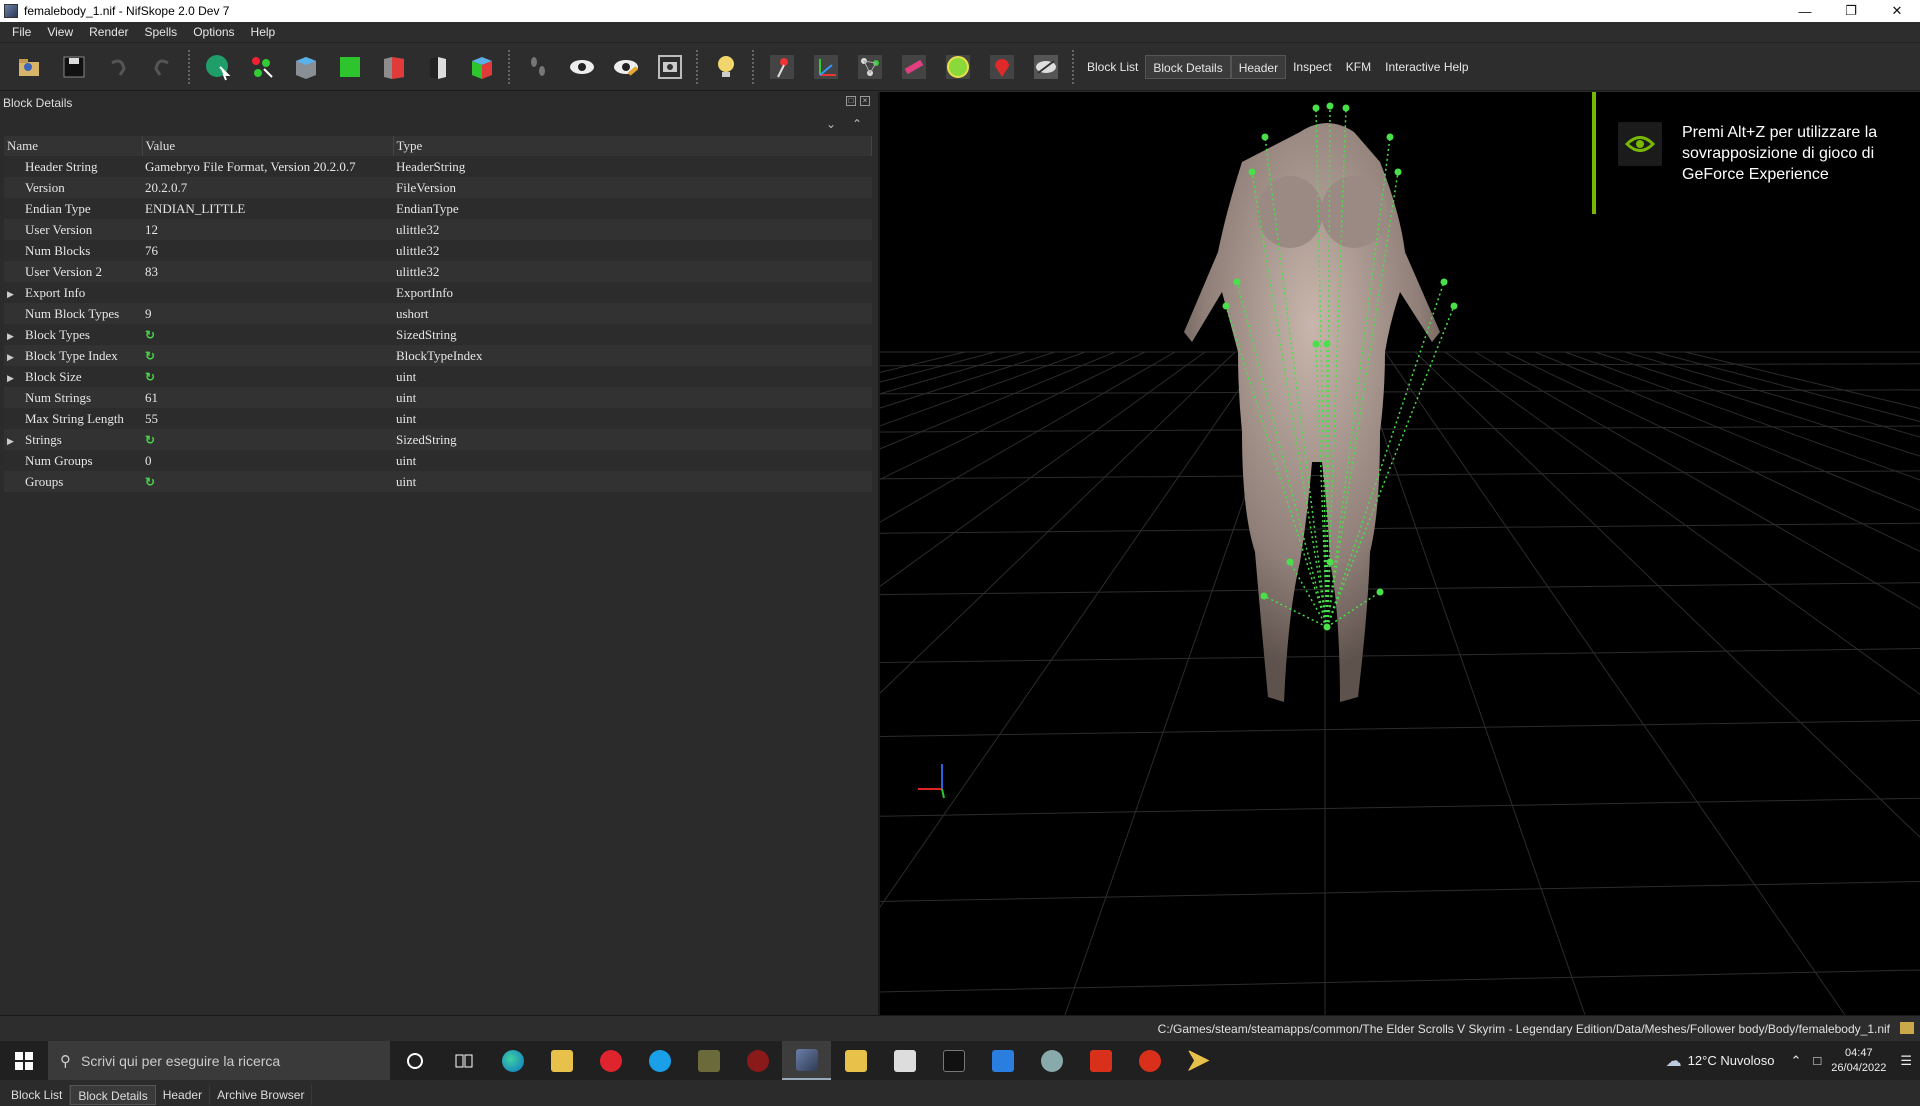 This screenshot has height=1106, width=1920. Describe the element at coordinates (24, 1060) in the screenshot. I see `start-button` at that location.